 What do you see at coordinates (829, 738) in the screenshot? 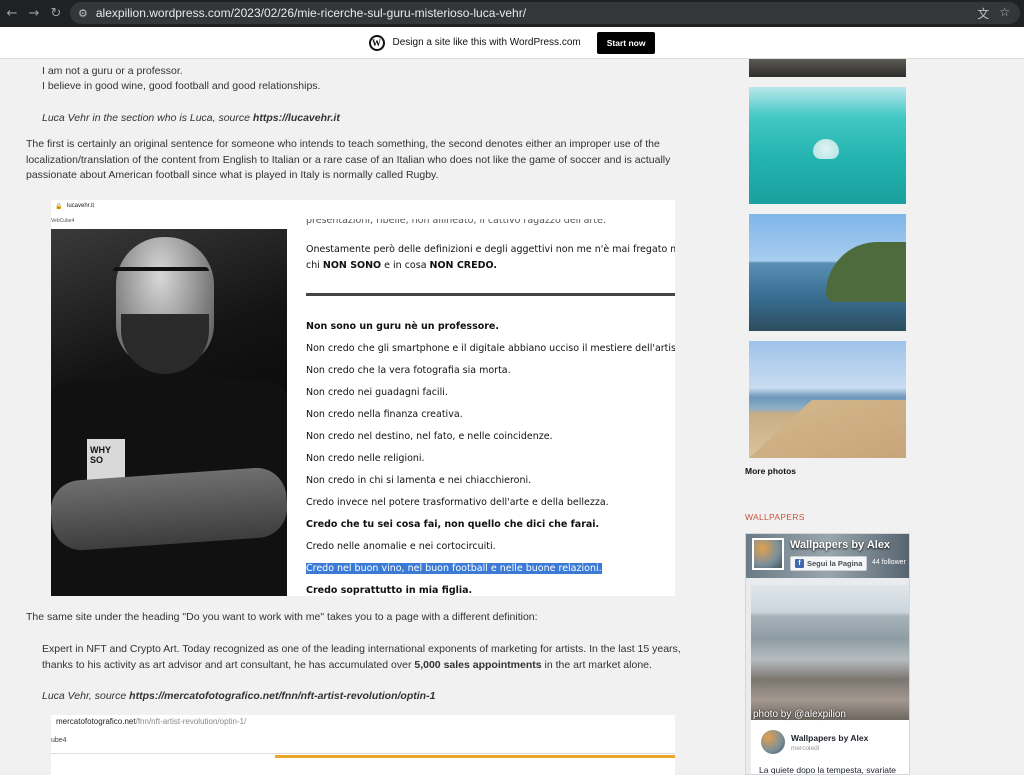
I see `fb-post-author: Wallpapers by Alex` at bounding box center [829, 738].